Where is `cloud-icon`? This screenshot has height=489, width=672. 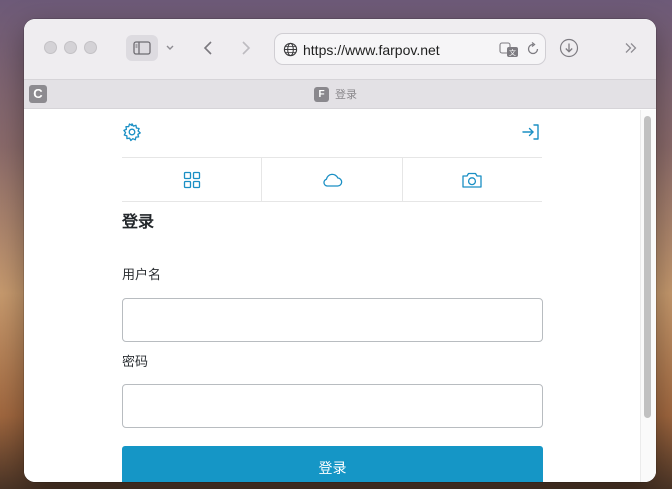
cloud-icon is located at coordinates (333, 180).